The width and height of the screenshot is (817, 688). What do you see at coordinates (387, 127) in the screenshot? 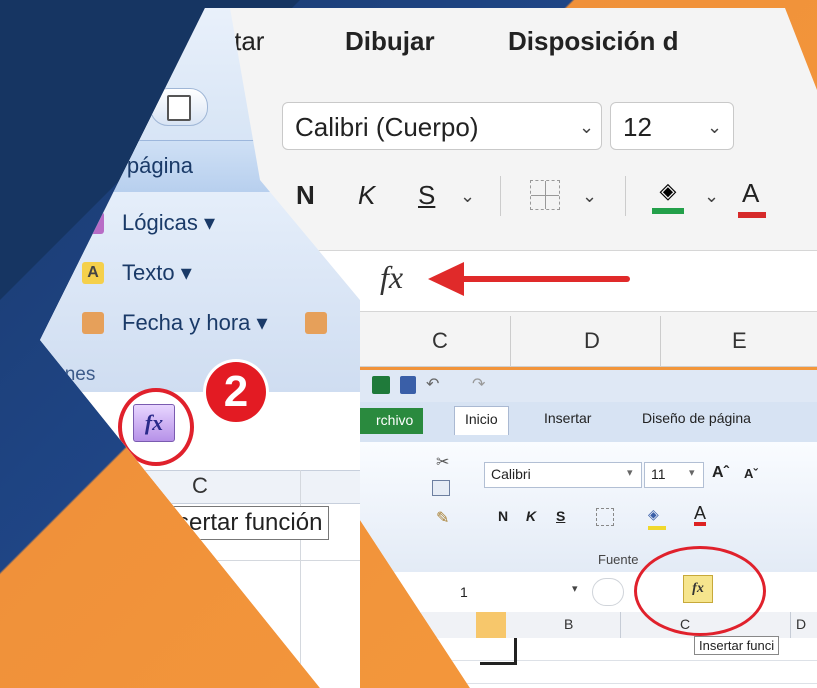
I see `font-name-value: Calibri (Cuerpo)` at bounding box center [387, 127].